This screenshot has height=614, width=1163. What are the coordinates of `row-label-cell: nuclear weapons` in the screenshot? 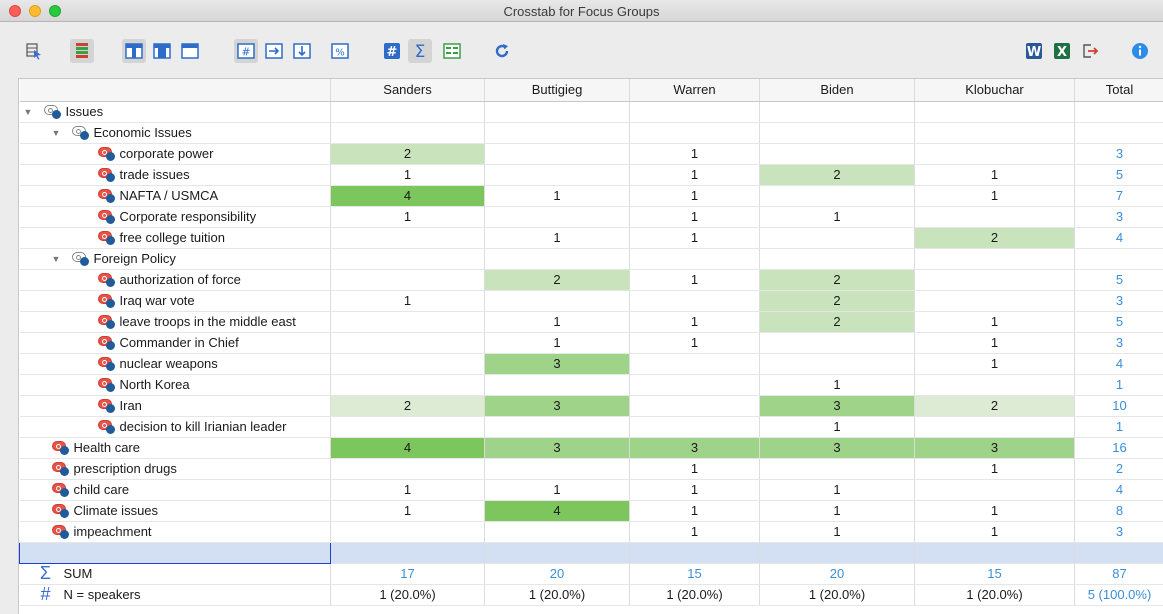 It's located at (175, 364).